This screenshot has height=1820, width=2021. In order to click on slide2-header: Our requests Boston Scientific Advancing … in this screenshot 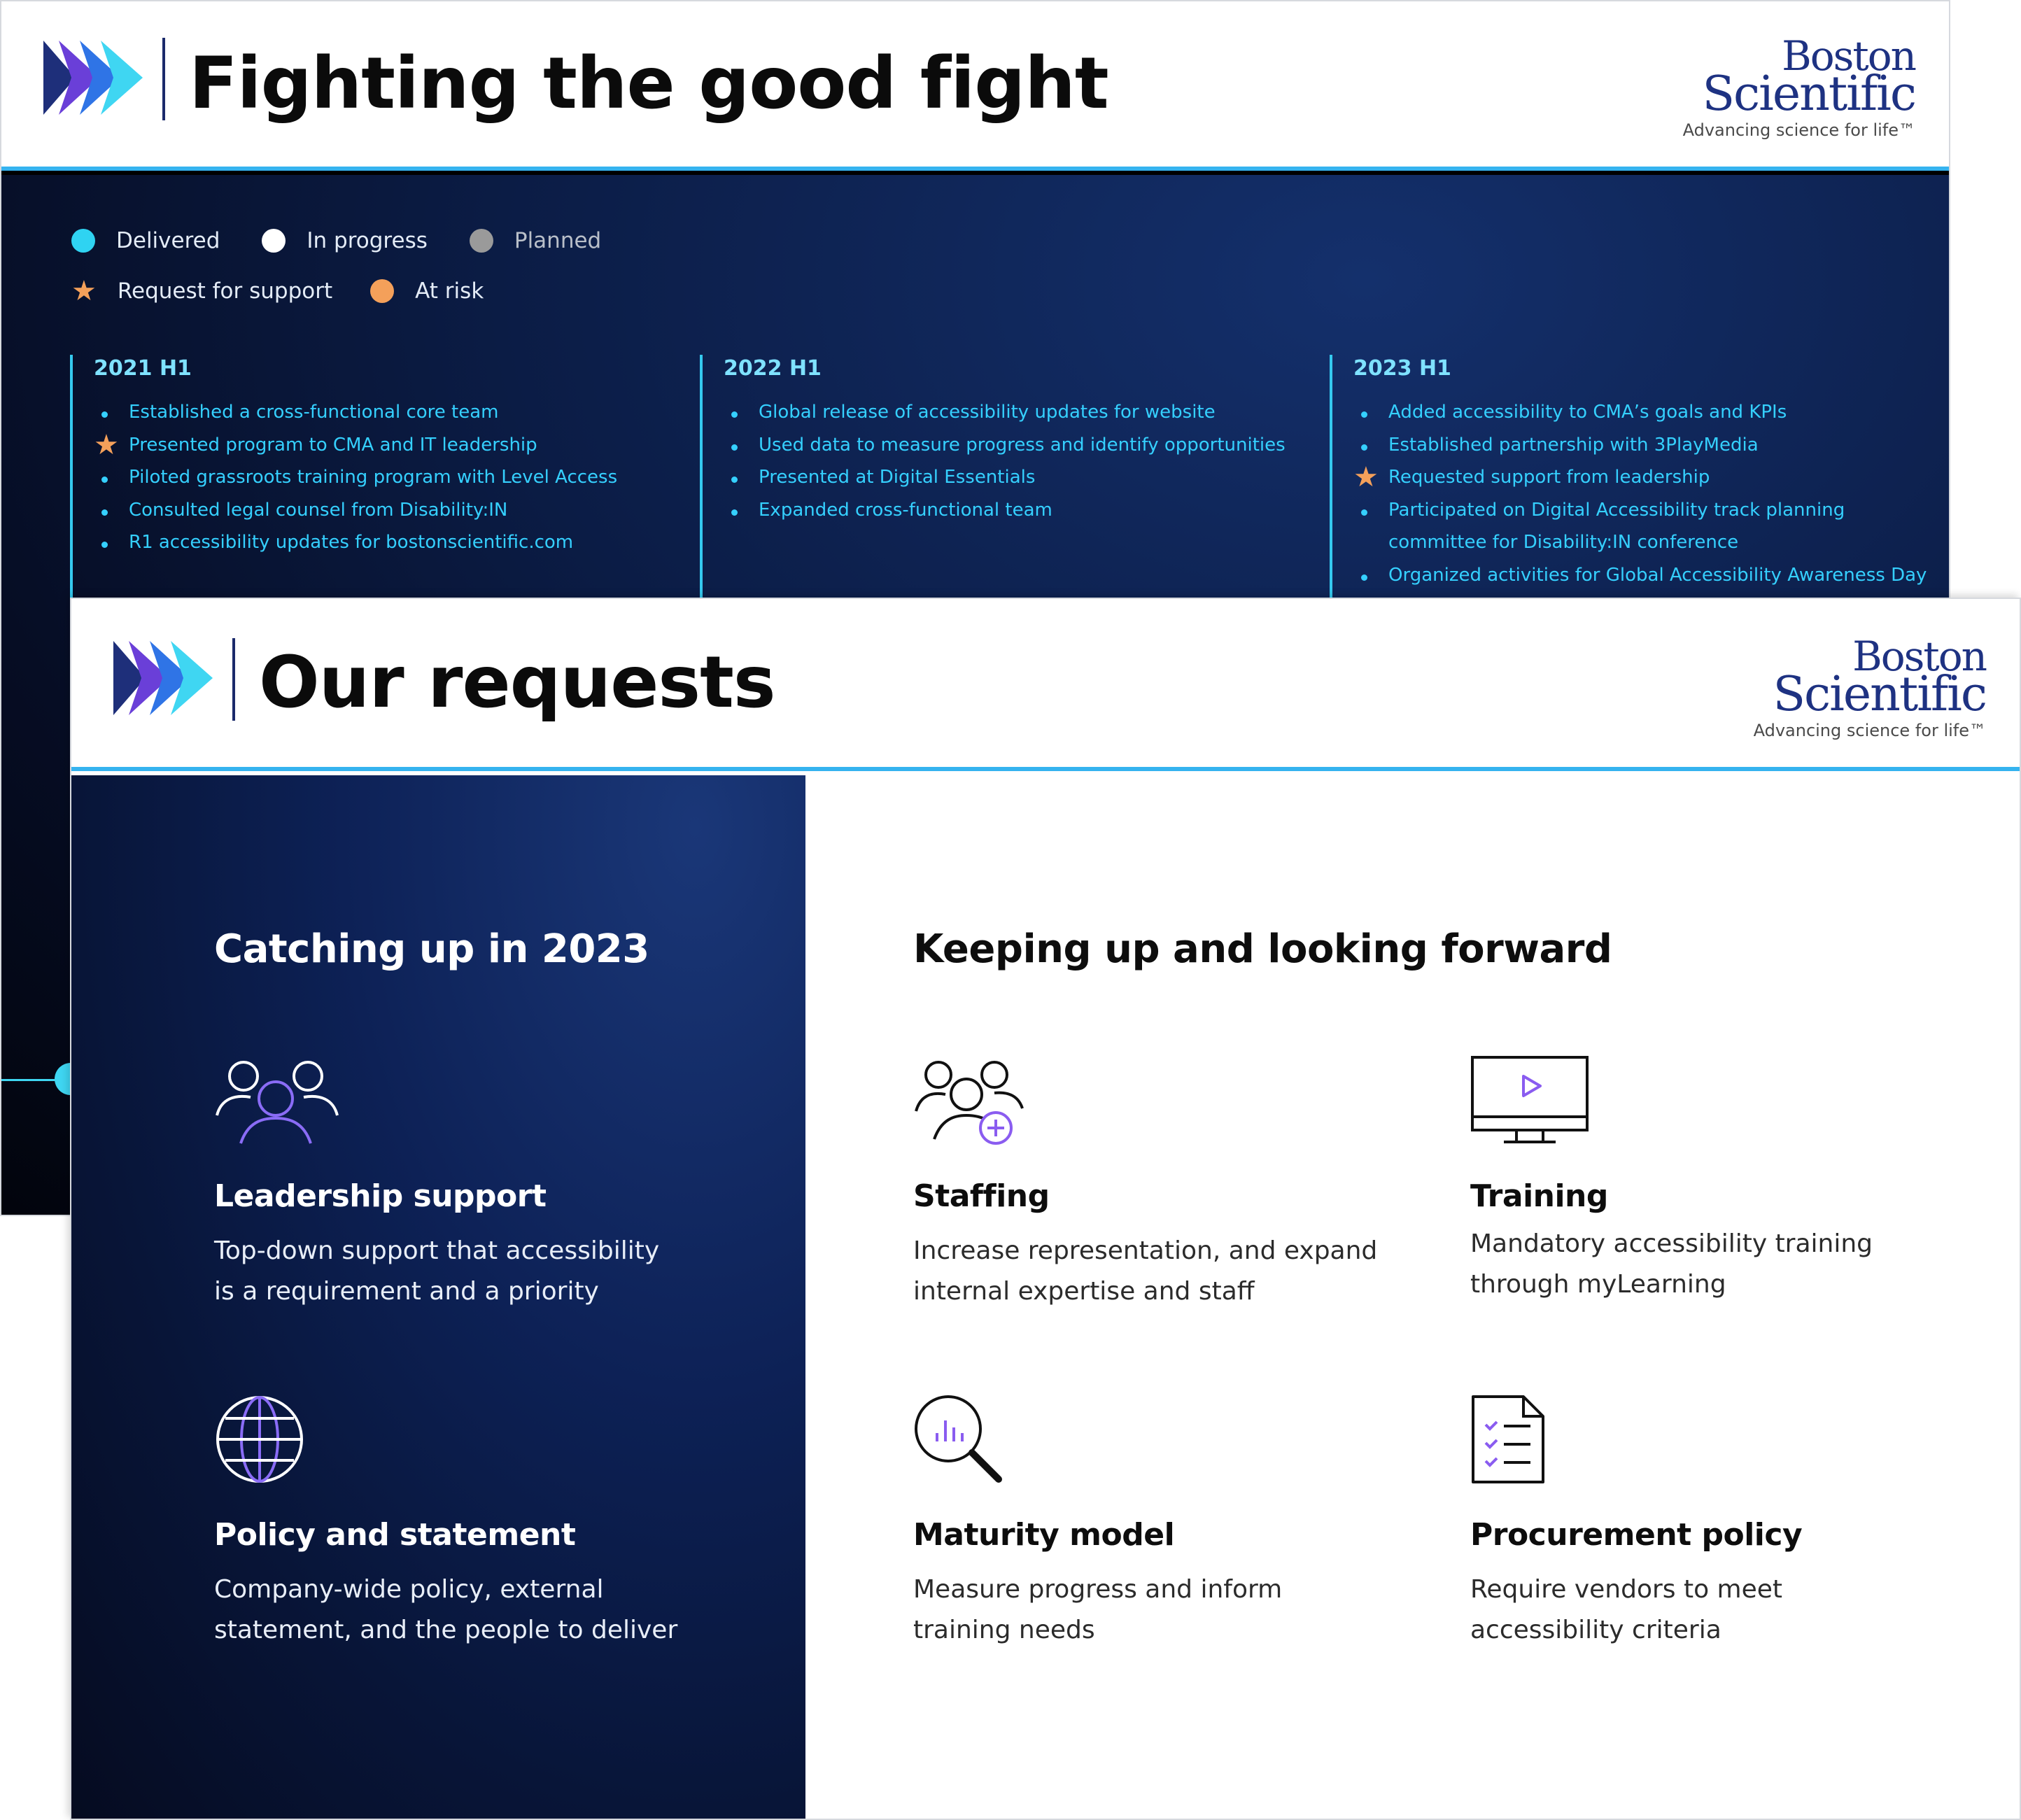, I will do `click(1045, 685)`.